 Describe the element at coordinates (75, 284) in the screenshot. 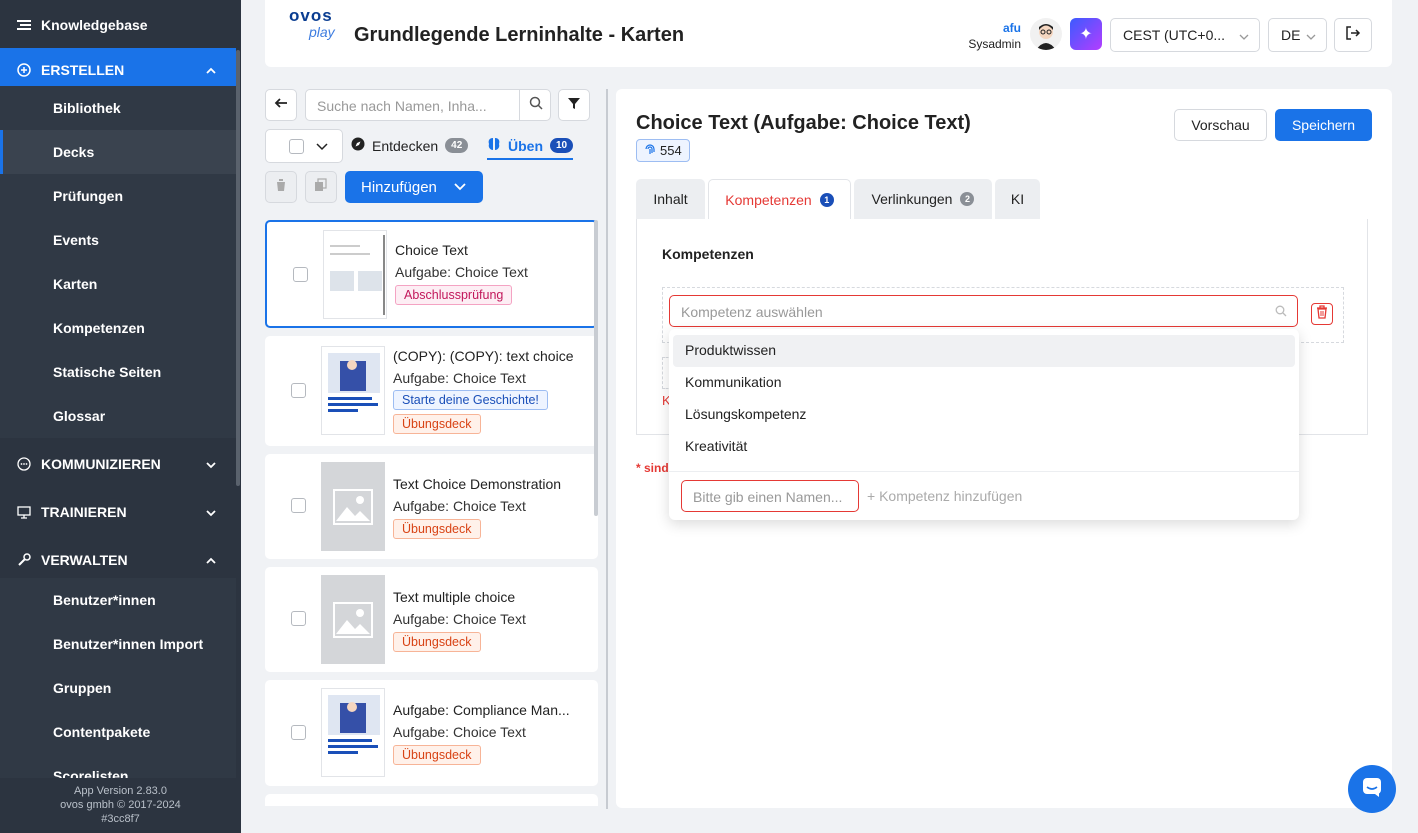

I see `item-label: Karten` at that location.